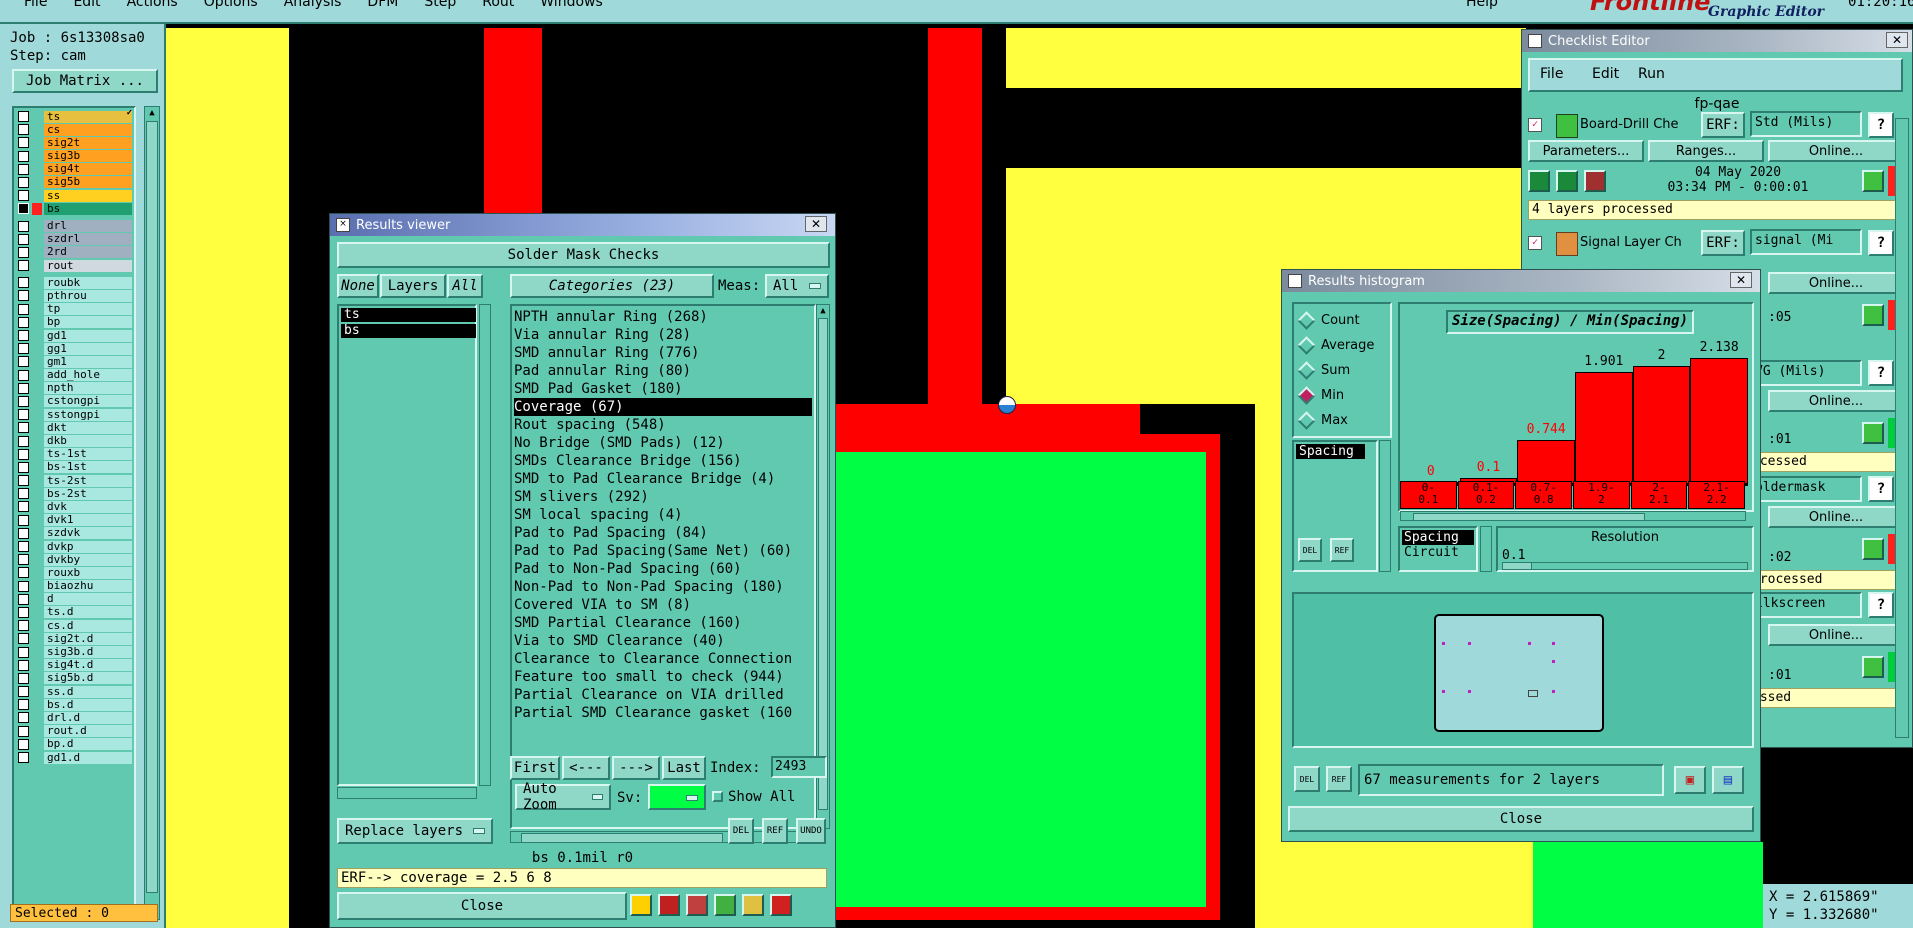 Image resolution: width=1913 pixels, height=928 pixels. Describe the element at coordinates (88, 401) in the screenshot. I see `layer-name: cstongpi` at that location.